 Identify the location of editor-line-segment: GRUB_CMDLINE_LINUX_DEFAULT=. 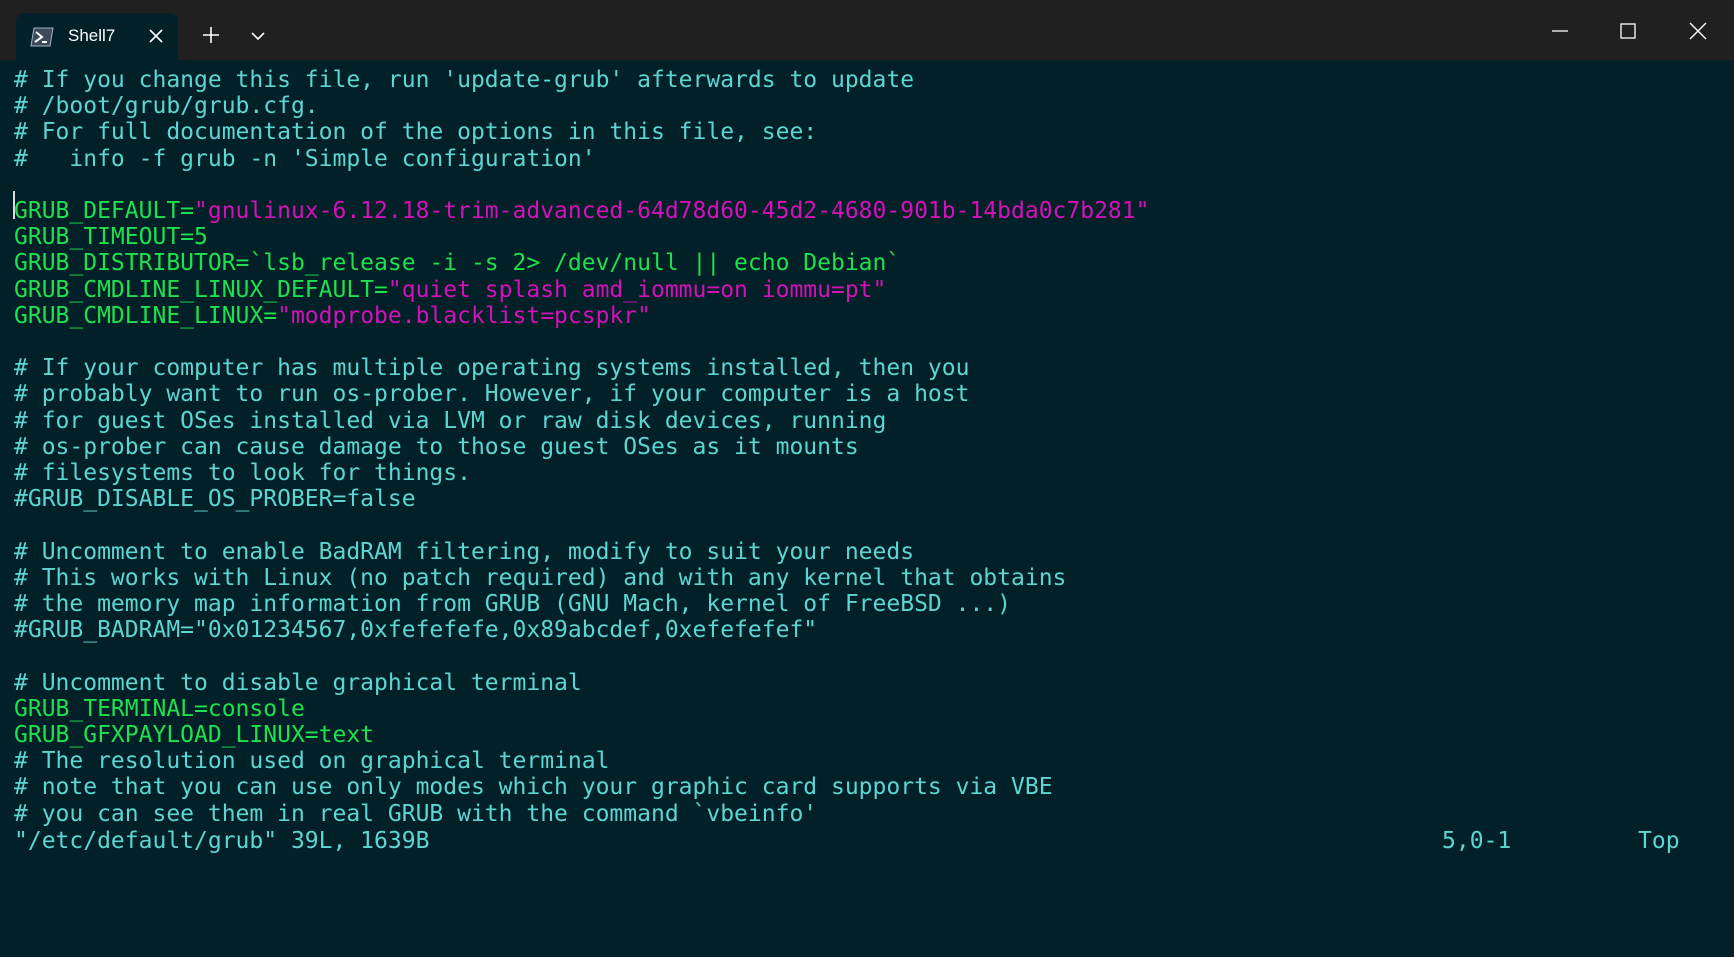
(201, 289).